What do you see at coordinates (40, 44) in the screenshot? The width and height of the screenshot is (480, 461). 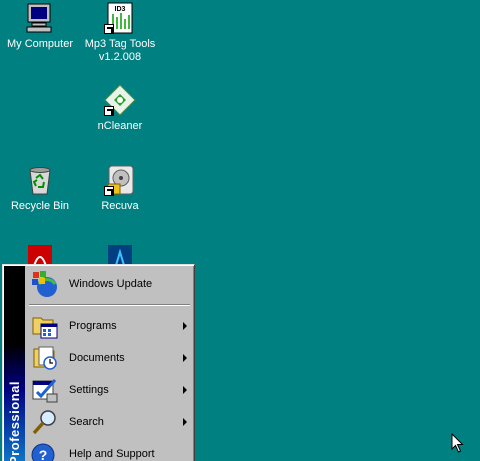 I see `desktop-icon-label: My Computer` at bounding box center [40, 44].